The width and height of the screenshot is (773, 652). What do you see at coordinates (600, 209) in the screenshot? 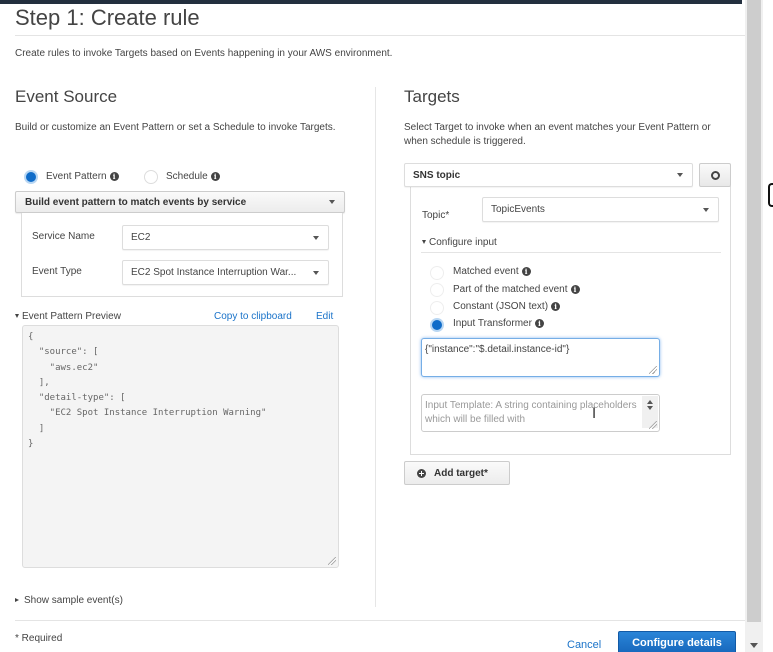
I see `topic-select: TopicEvents` at bounding box center [600, 209].